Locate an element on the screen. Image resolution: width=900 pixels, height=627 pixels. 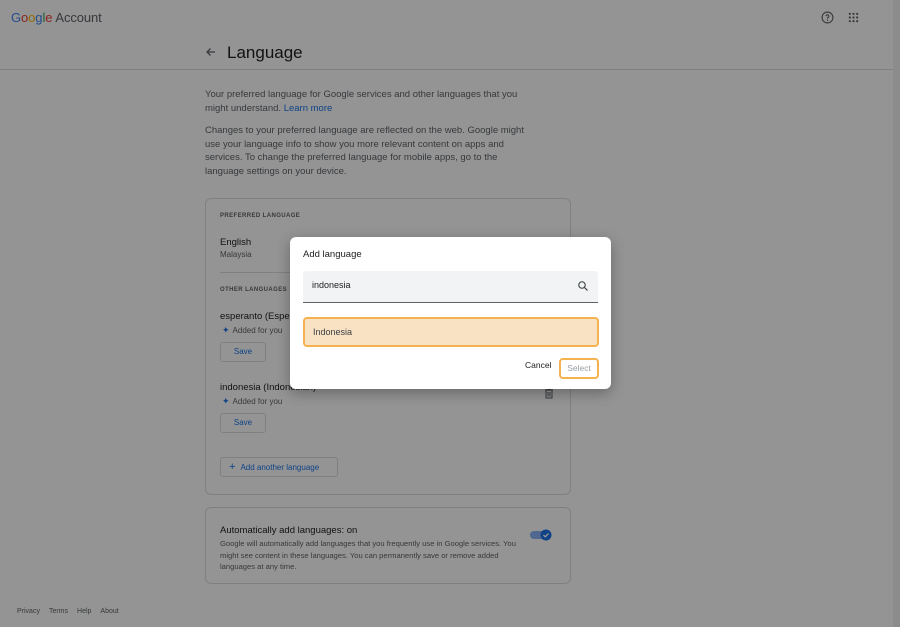
search-result-label: Indonesia is located at coordinates (333, 332).